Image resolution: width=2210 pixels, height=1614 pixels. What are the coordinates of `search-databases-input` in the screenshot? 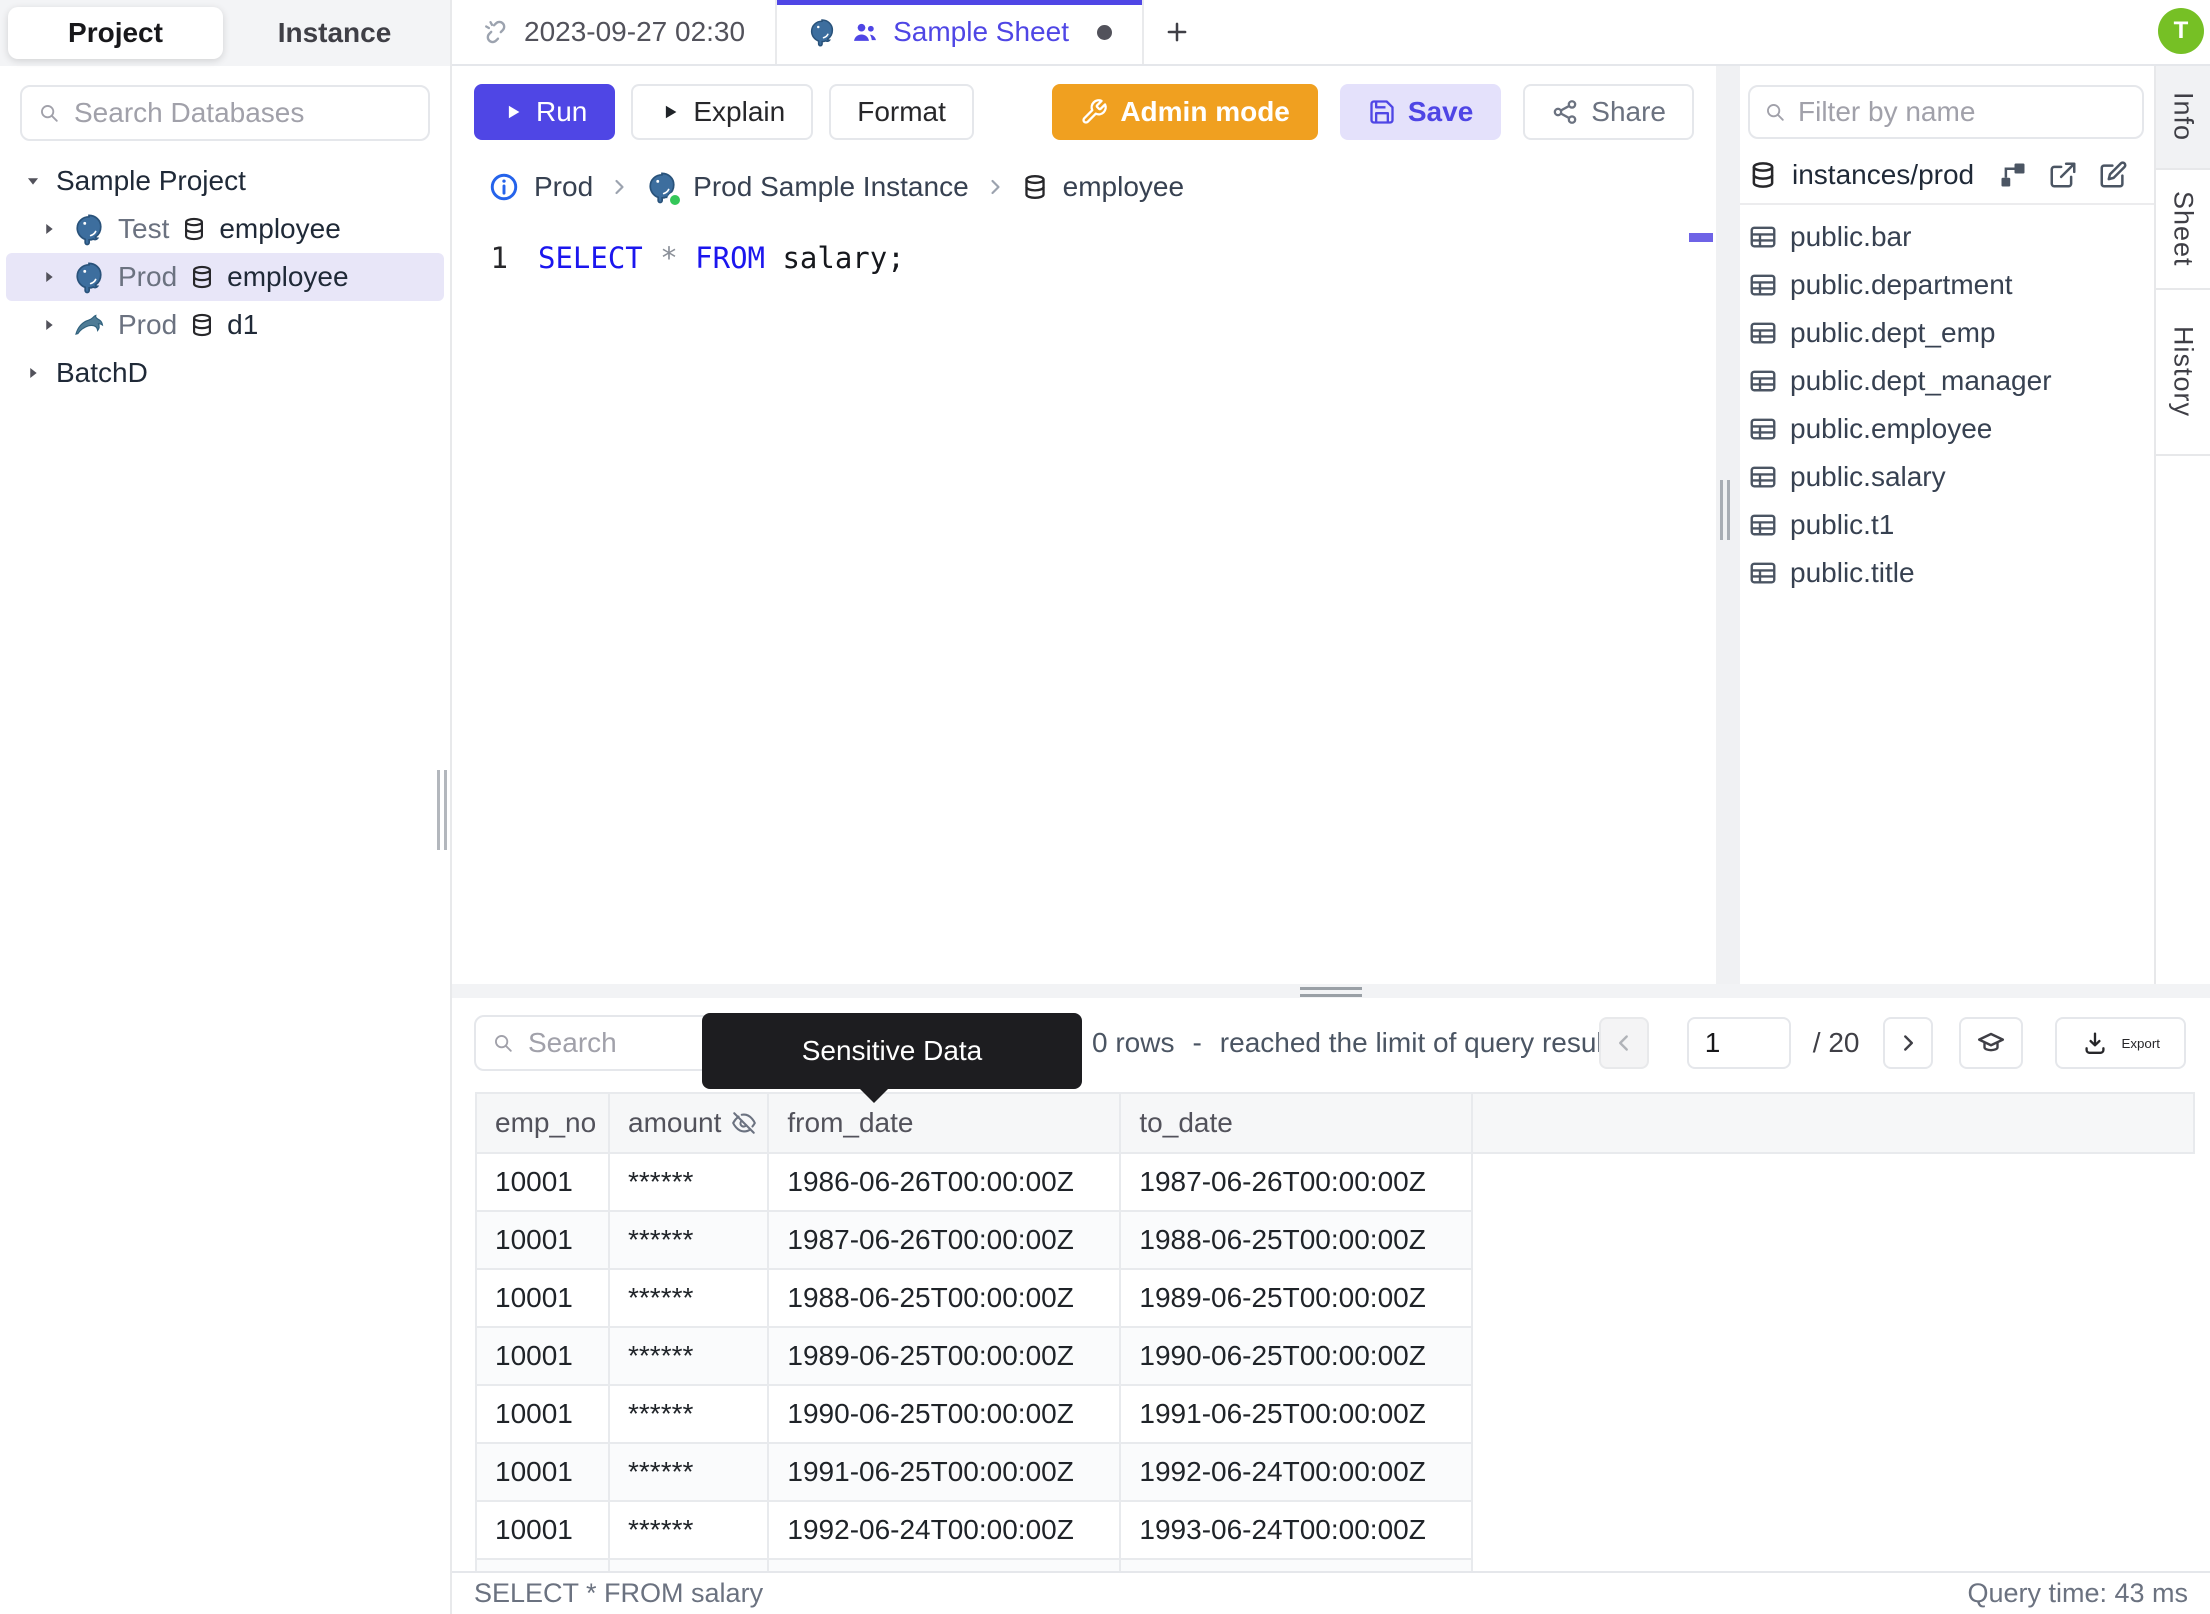 It's located at (243, 113).